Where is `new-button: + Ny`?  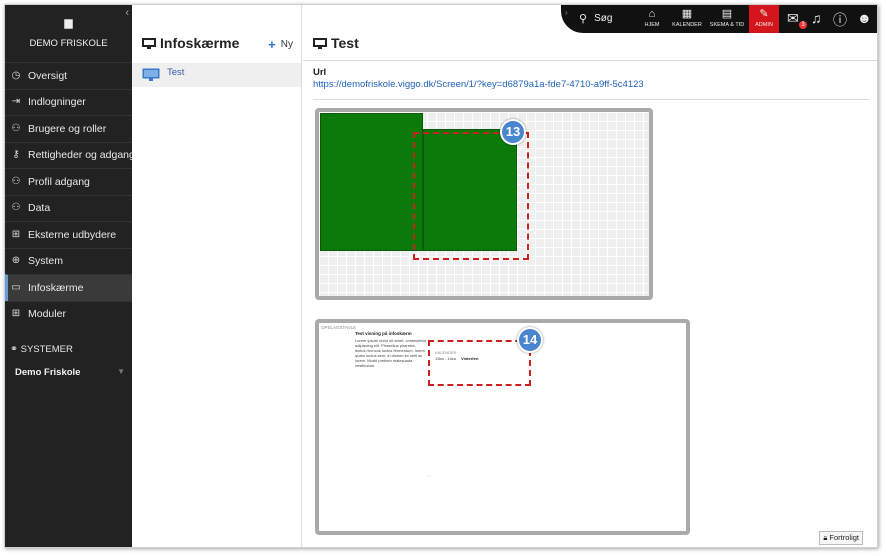 new-button: + Ny is located at coordinates (280, 44).